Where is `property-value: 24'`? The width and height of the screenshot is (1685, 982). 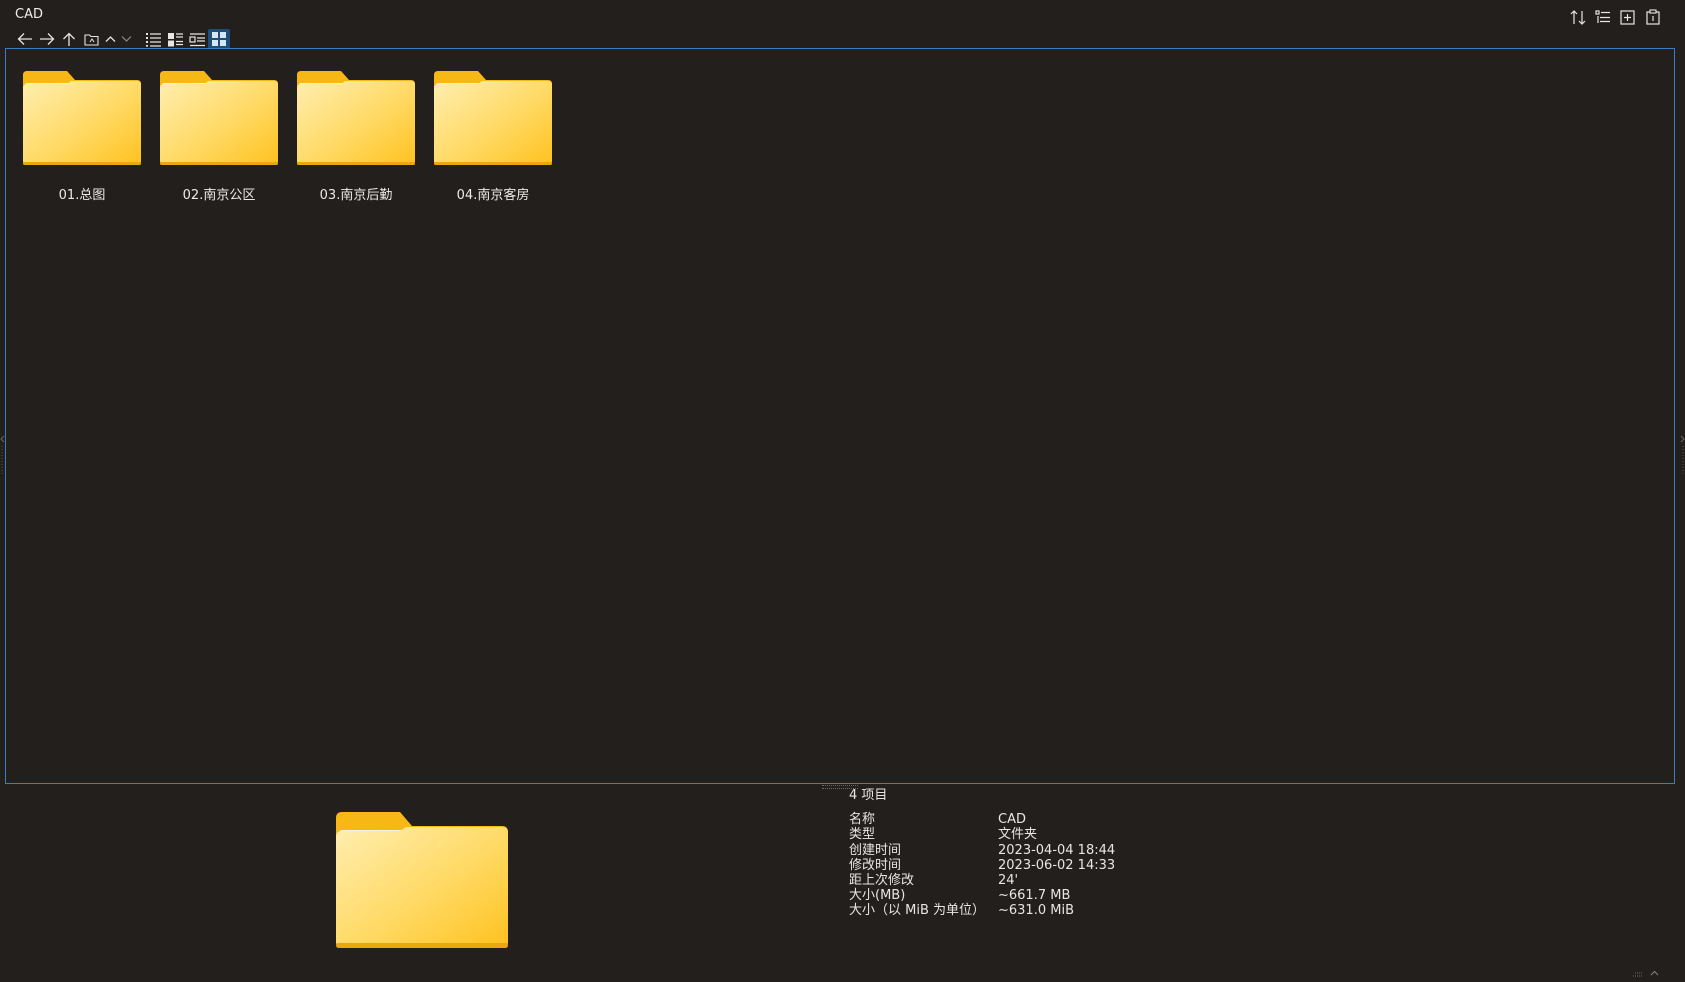
property-value: 24' is located at coordinates (1008, 881).